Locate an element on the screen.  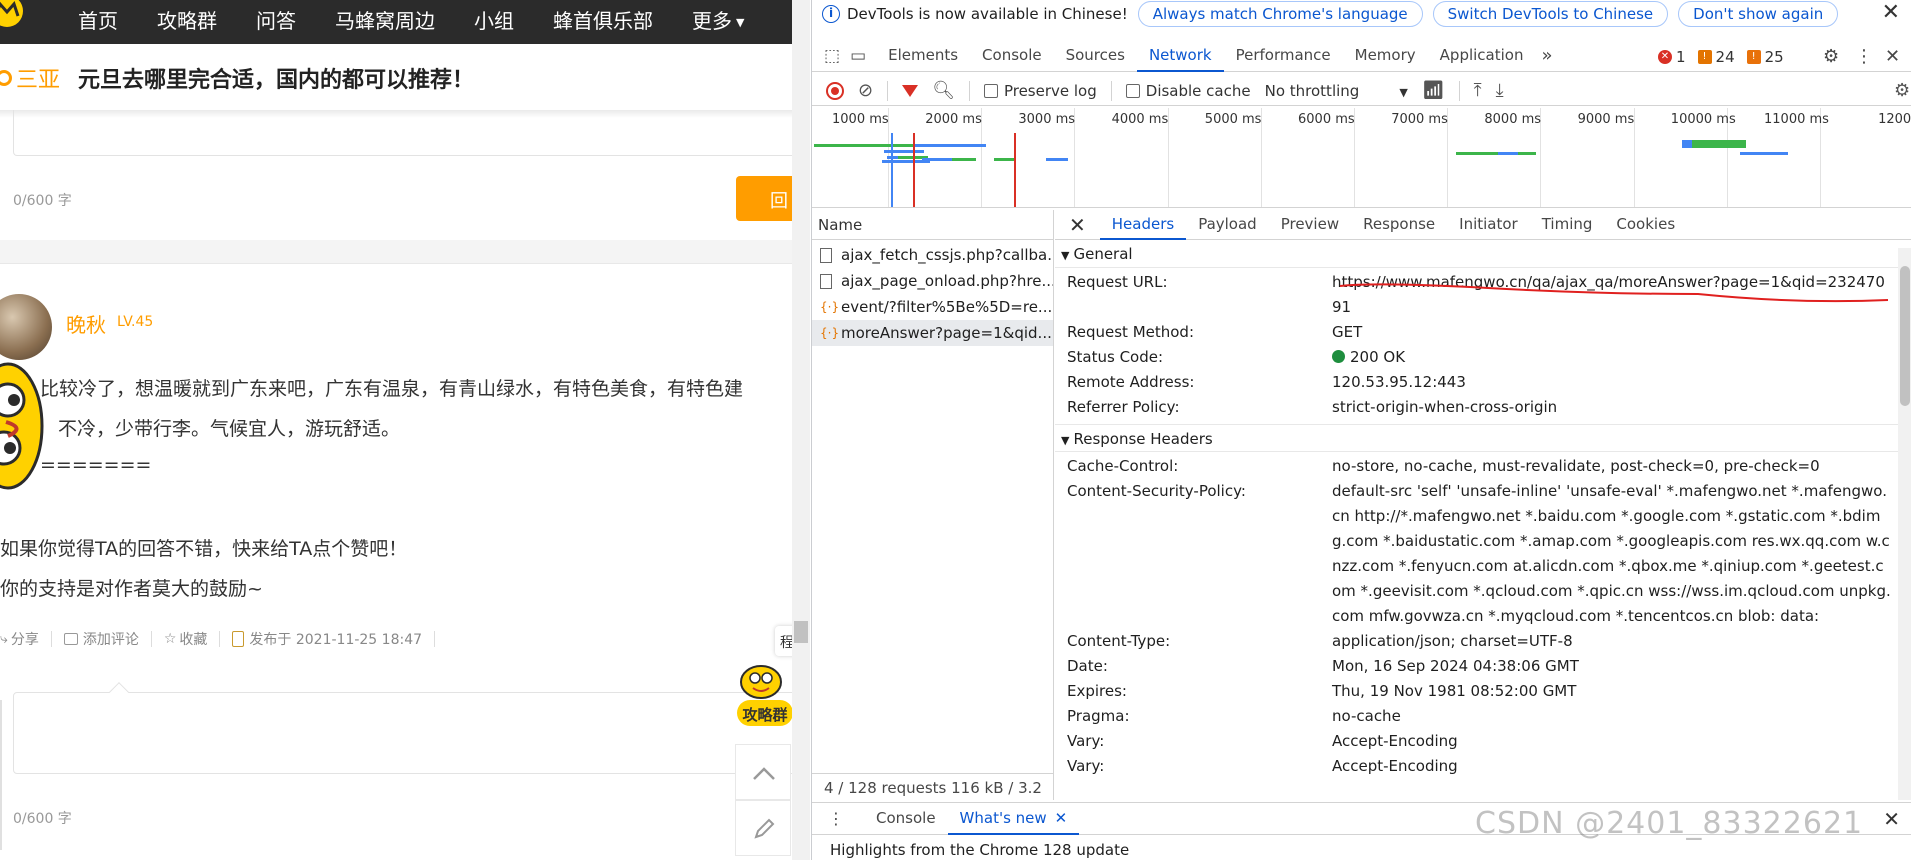
header-value: GET is located at coordinates (1612, 332).